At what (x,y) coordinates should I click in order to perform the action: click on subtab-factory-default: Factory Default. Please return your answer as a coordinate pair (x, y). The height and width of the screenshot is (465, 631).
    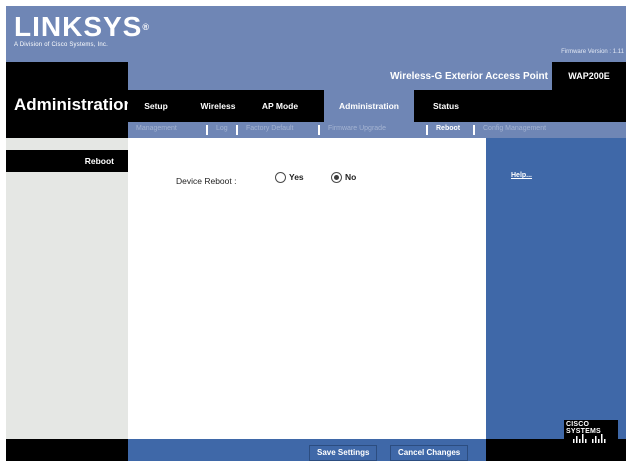
    Looking at the image, I should click on (269, 128).